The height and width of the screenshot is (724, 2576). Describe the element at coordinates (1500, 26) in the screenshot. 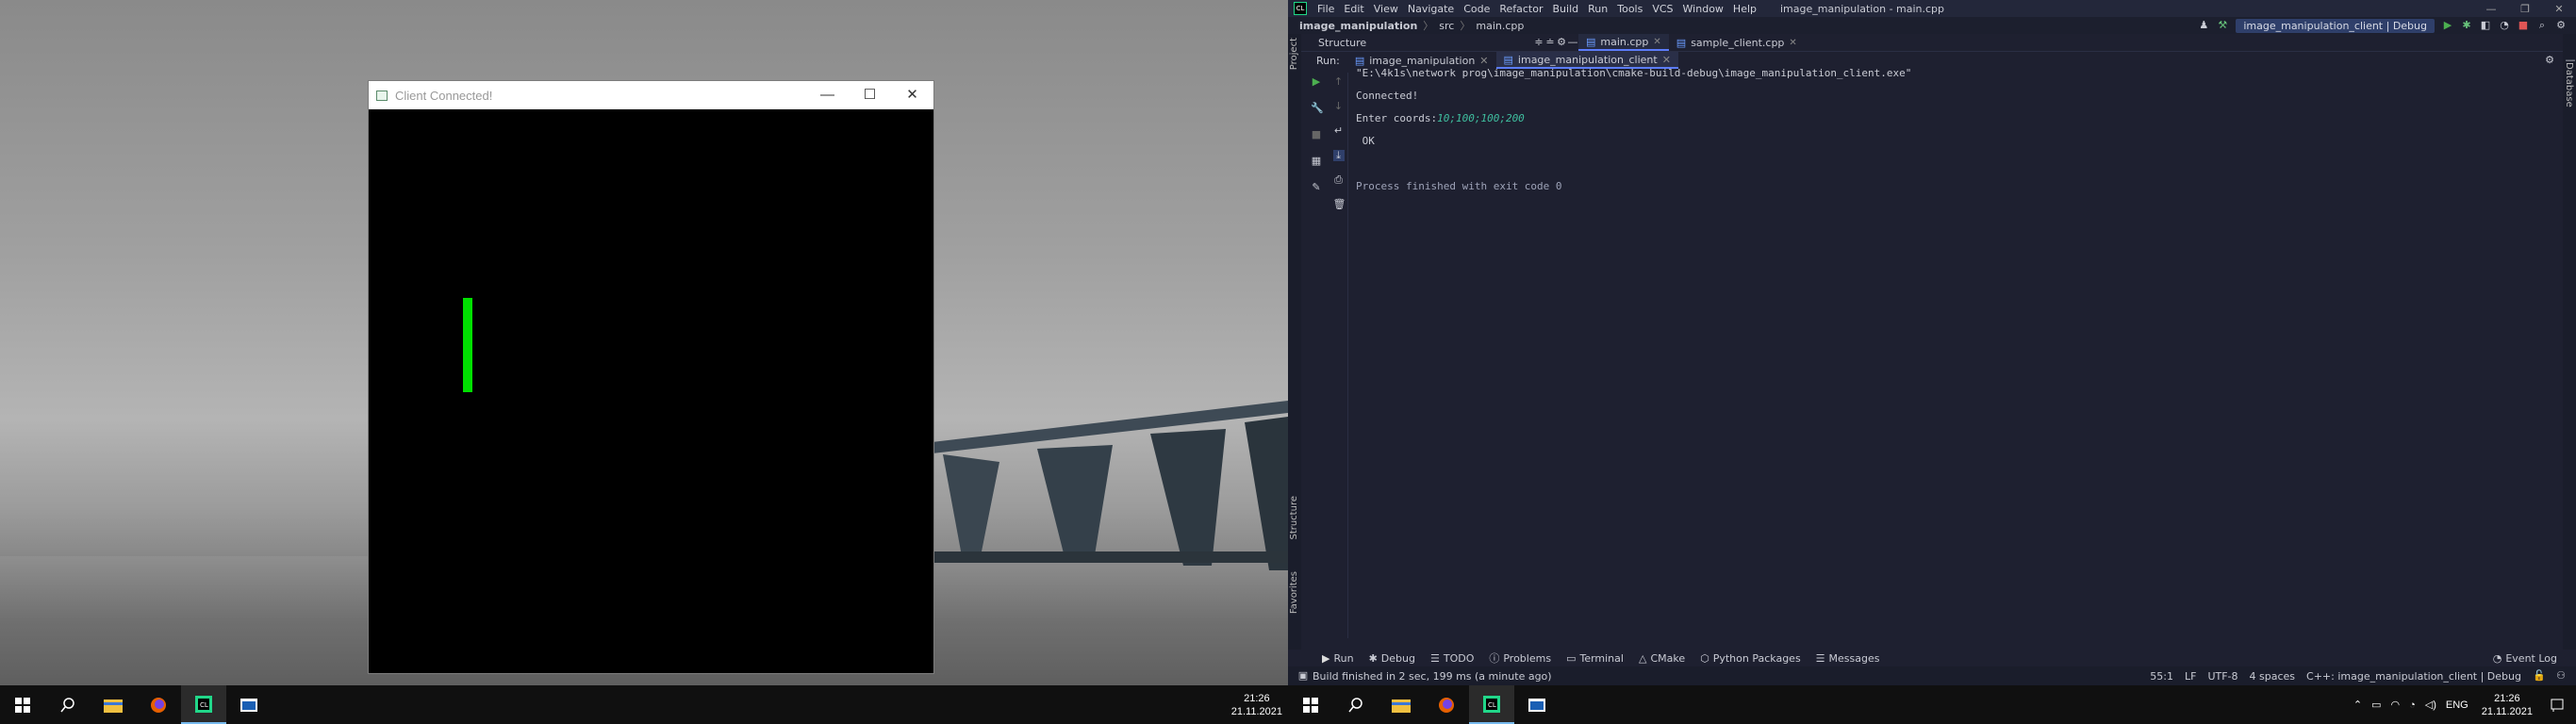

I see `breadcrumb-file: main.cpp` at that location.